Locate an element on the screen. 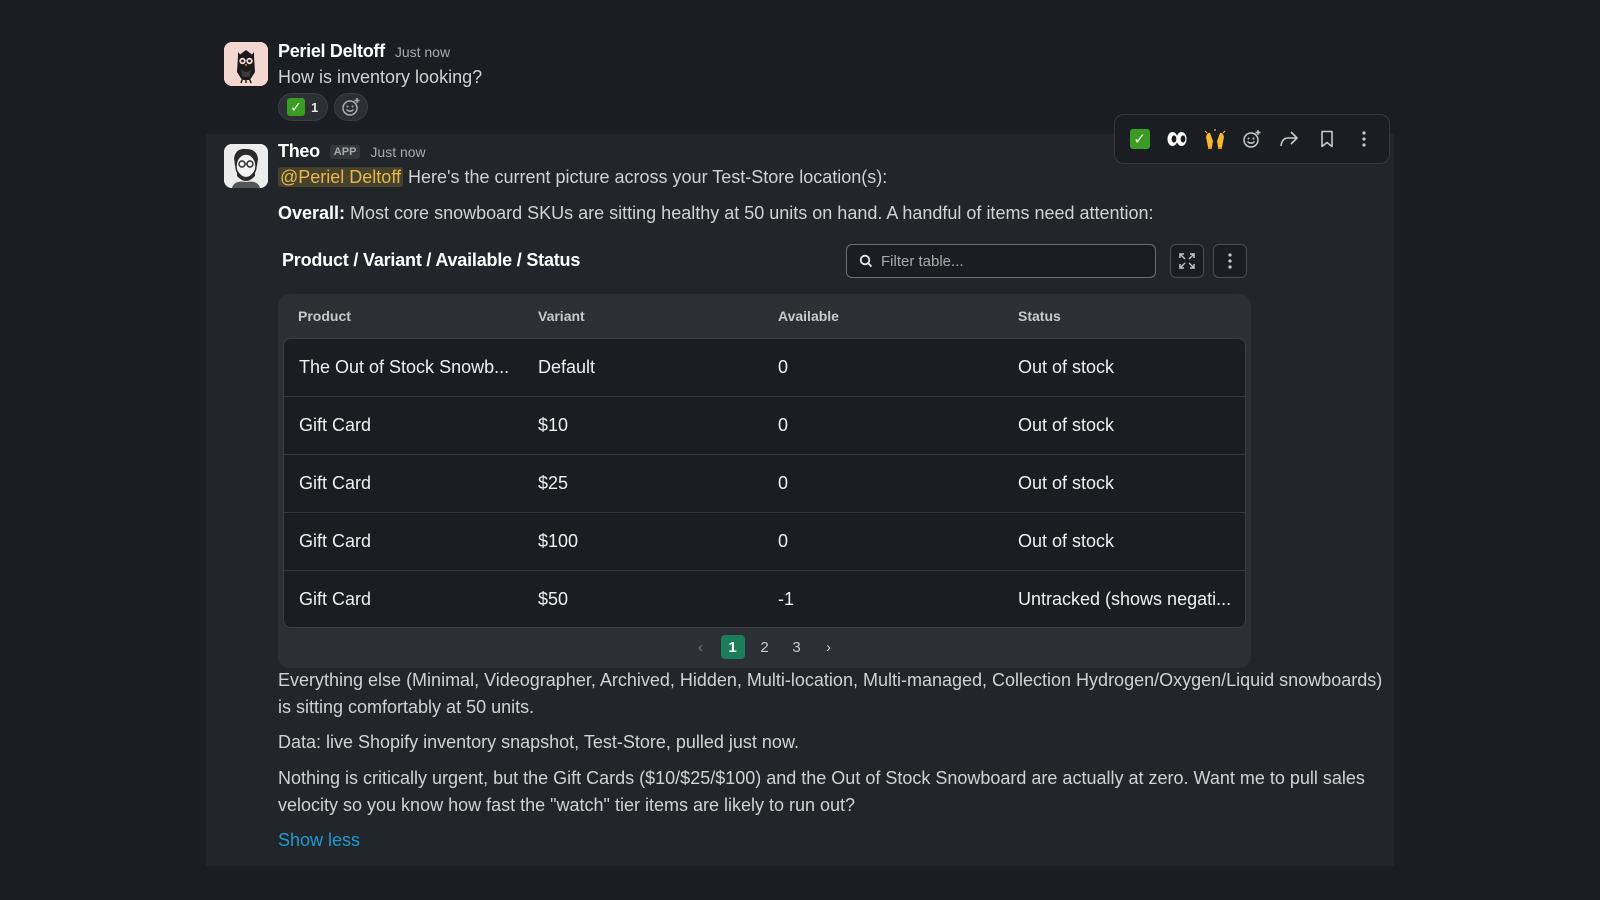 The height and width of the screenshot is (900, 1600). column-header-status: Status is located at coordinates (1039, 316).